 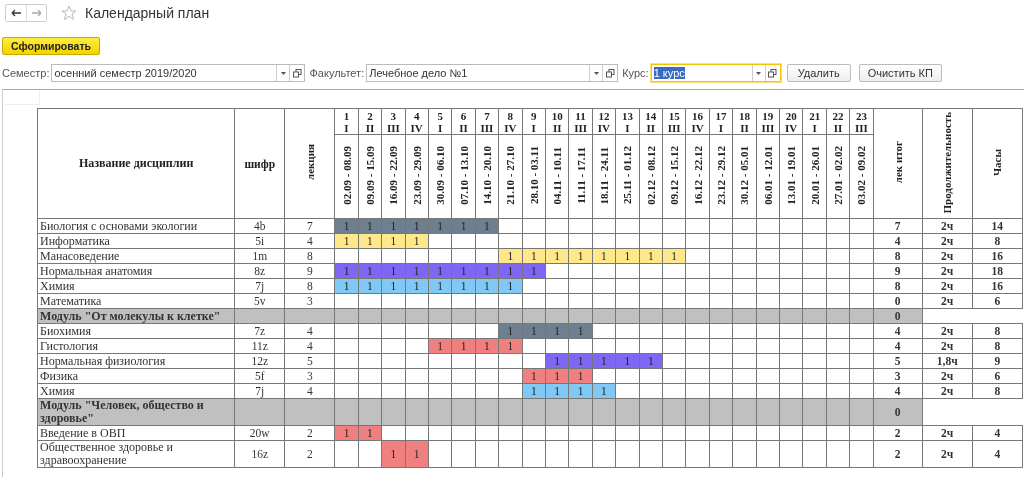 I want to click on column-header: Продолжительность, so click(x=947, y=162).